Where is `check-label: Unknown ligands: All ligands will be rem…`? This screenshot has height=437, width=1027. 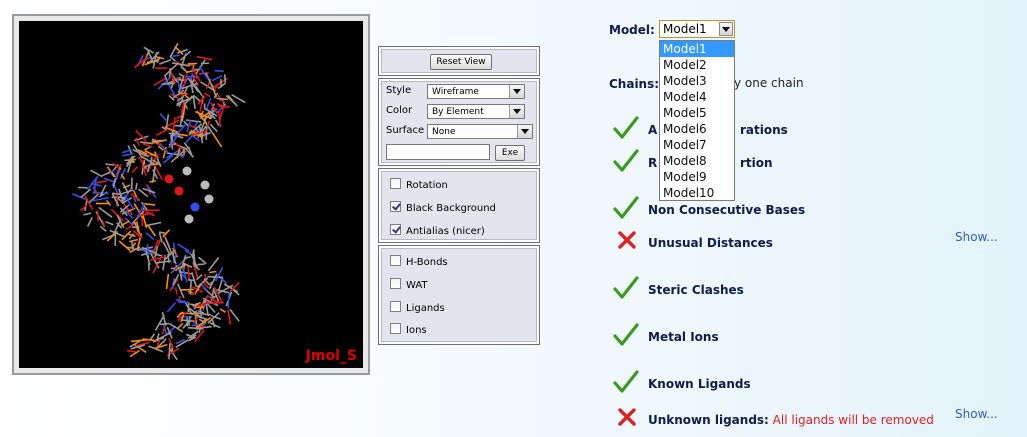
check-label: Unknown ligands: All ligands will be rem… is located at coordinates (791, 420).